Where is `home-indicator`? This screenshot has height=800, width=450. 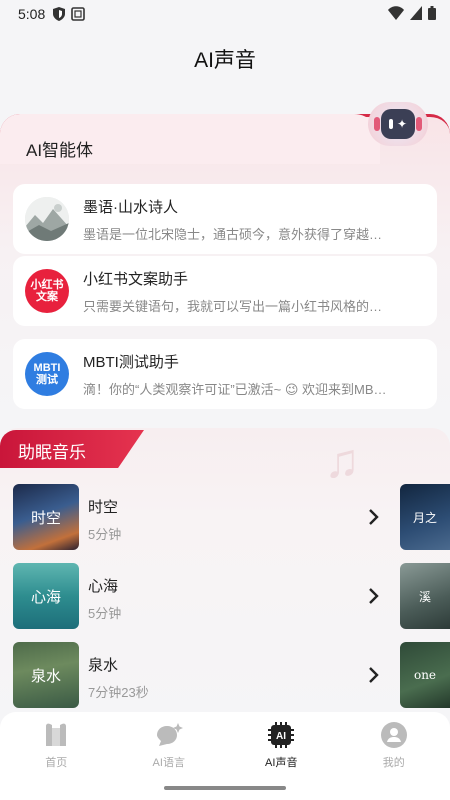
home-indicator is located at coordinates (225, 788).